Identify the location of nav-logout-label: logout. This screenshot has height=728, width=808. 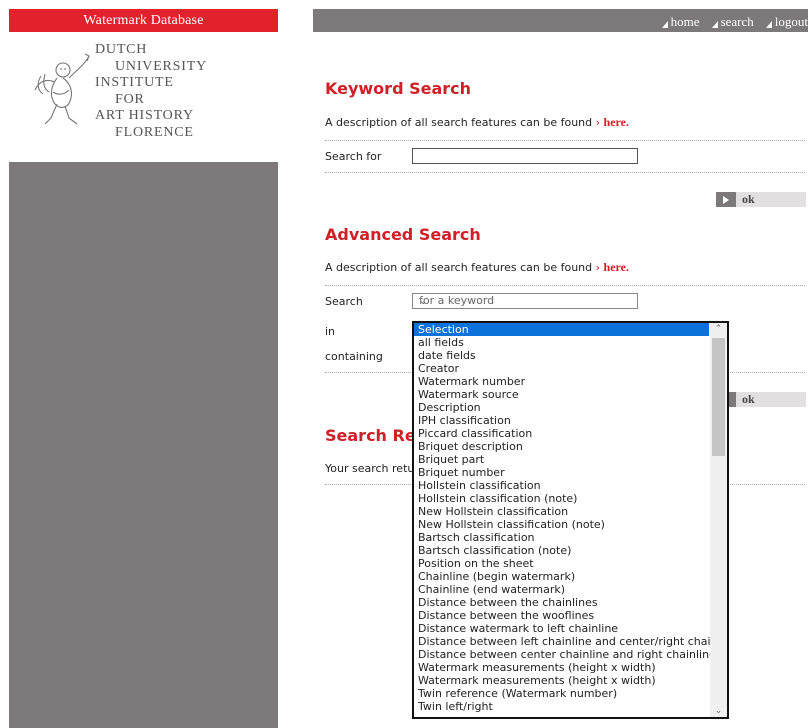
(791, 21).